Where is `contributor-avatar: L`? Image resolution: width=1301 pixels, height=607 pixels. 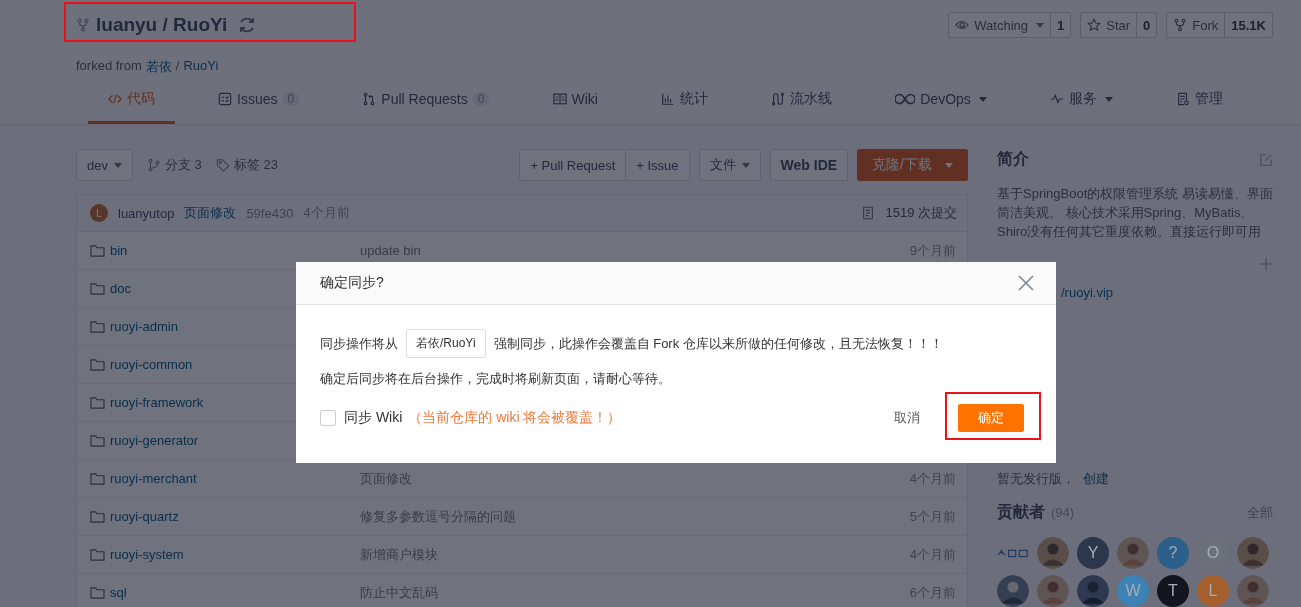 contributor-avatar: L is located at coordinates (1213, 591).